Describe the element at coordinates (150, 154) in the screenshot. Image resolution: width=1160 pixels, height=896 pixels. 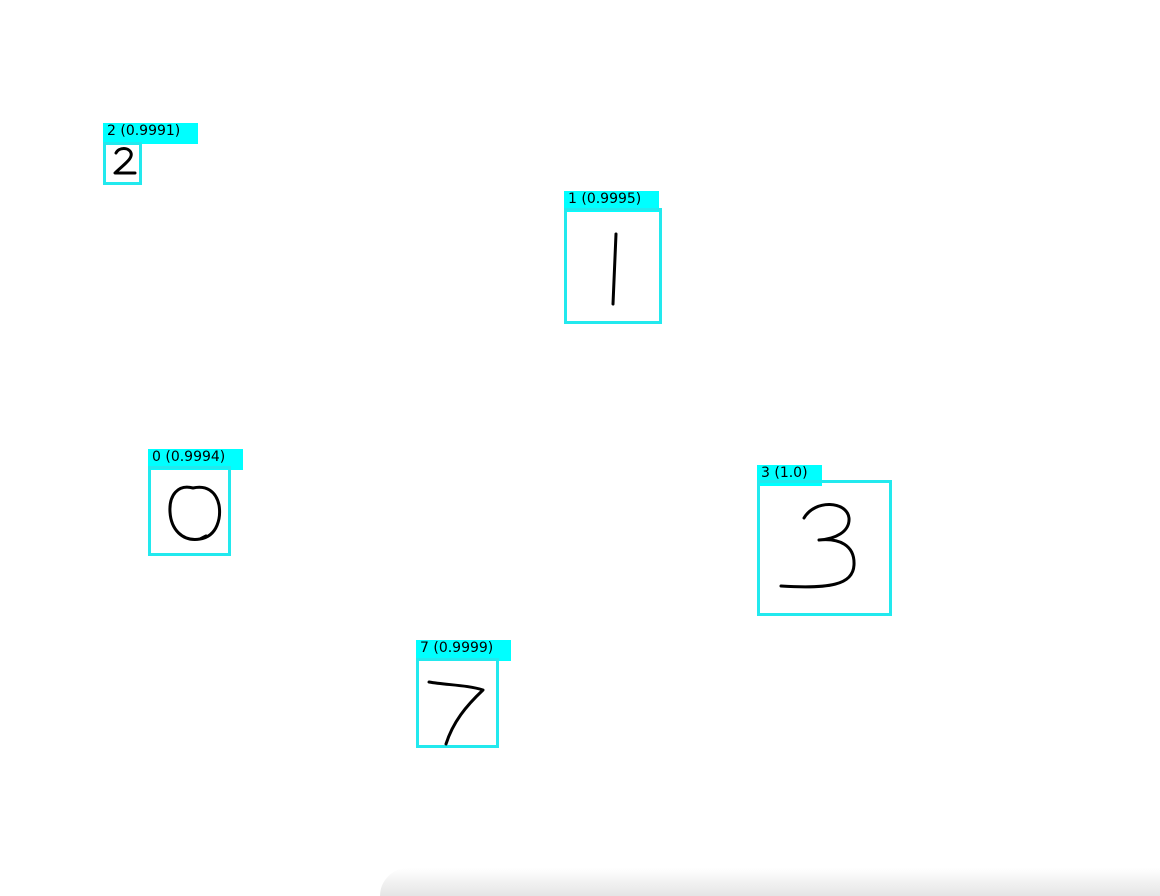
I see `detection-digit-2: 2 (0.9991)` at that location.